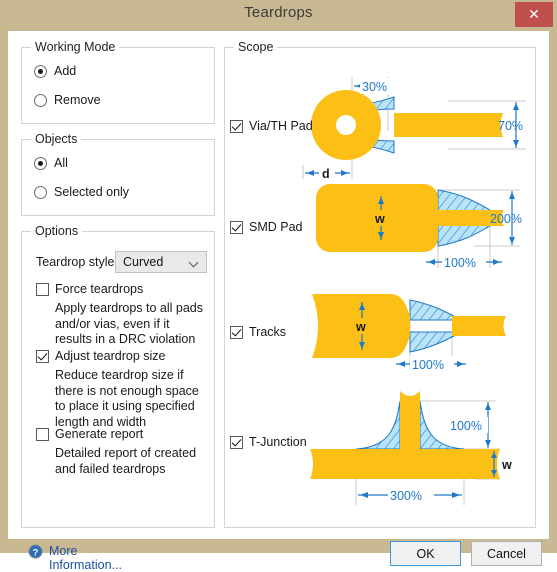 The width and height of the screenshot is (557, 572). Describe the element at coordinates (75, 262) in the screenshot. I see `teardrop-style-label: Teardrop style` at that location.